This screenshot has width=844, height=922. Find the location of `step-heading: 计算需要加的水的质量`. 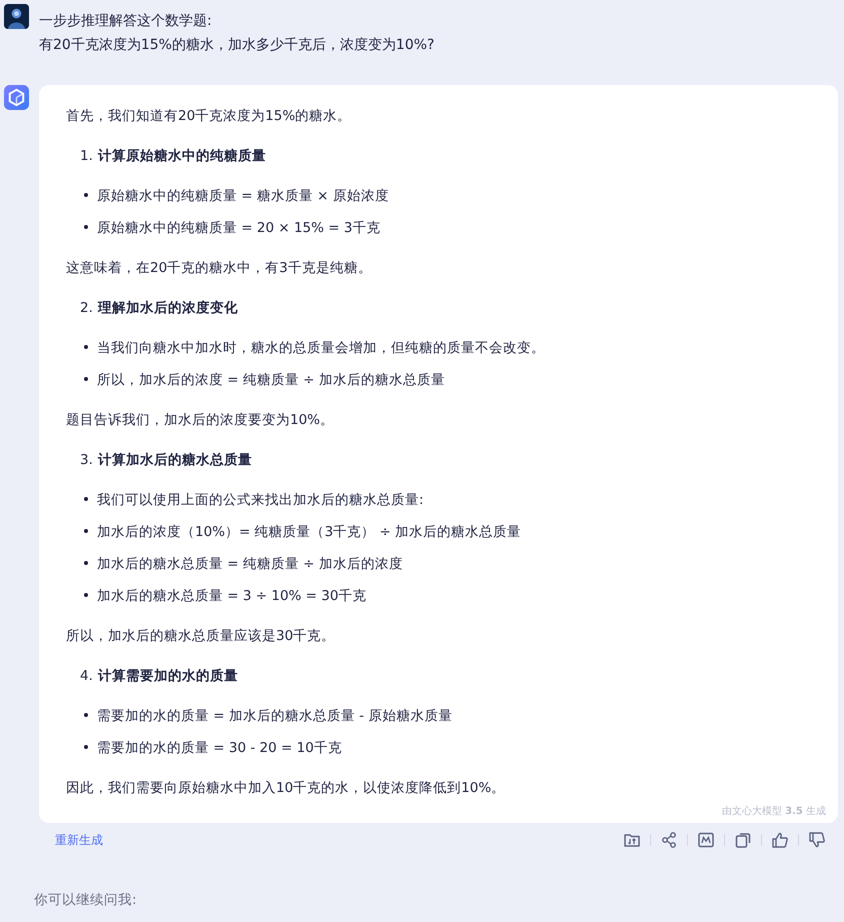

step-heading: 计算需要加的水的质量 is located at coordinates (168, 676).